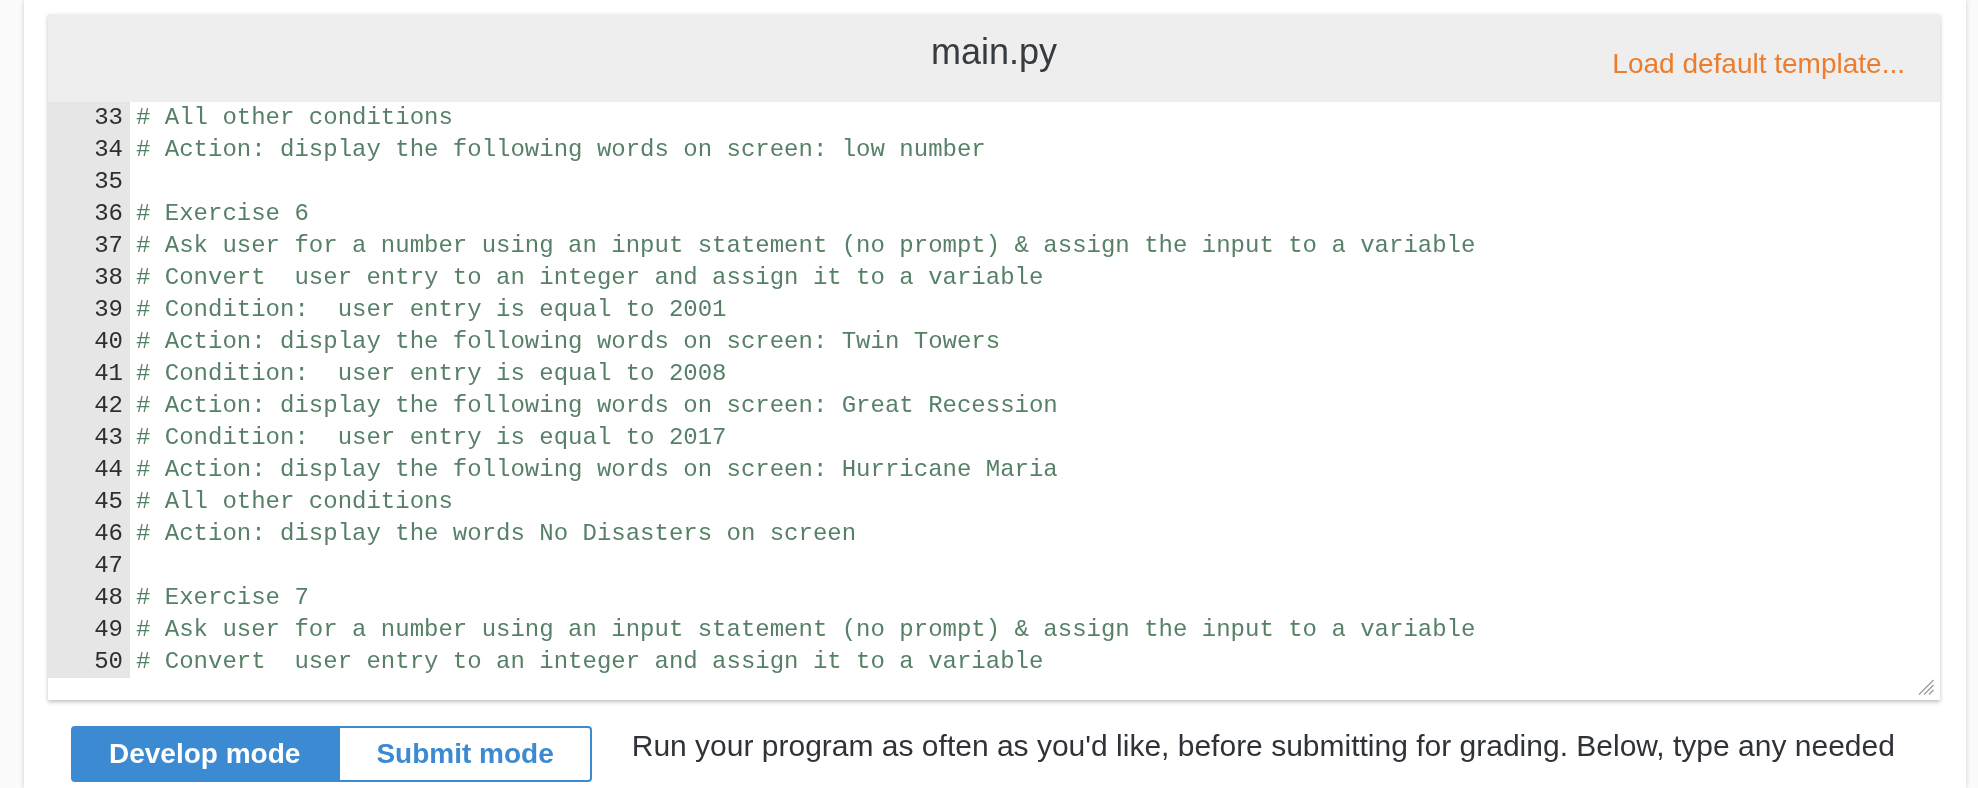 Image resolution: width=1978 pixels, height=788 pixels. What do you see at coordinates (465, 754) in the screenshot?
I see `mode-button: Submit mode` at bounding box center [465, 754].